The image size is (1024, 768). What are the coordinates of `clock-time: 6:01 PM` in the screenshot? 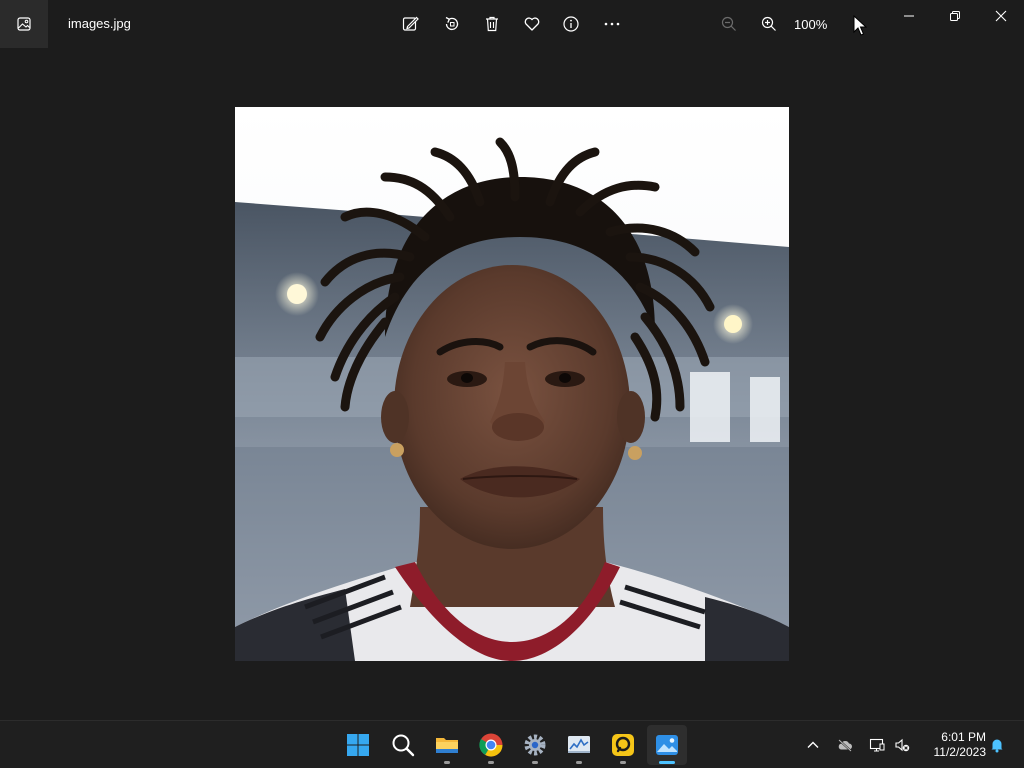 It's located at (963, 737).